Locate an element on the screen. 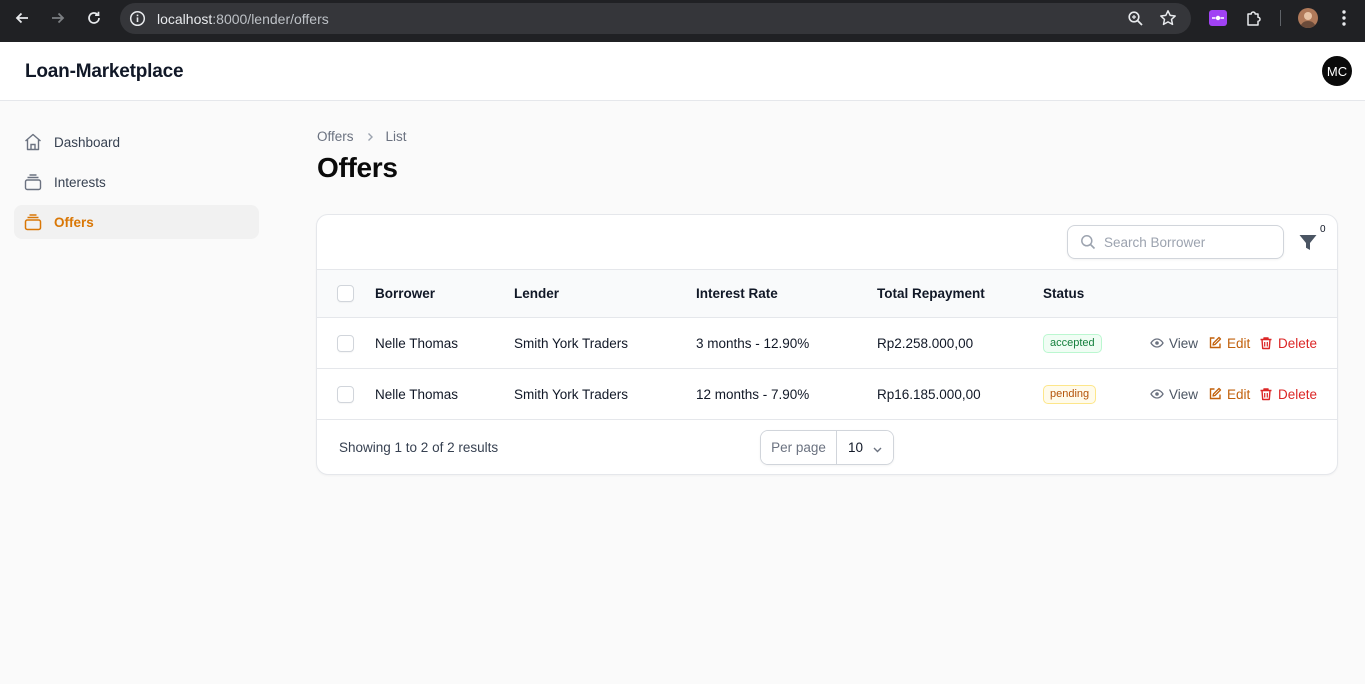 Image resolution: width=1365 pixels, height=684 pixels. chevron-right-icon is located at coordinates (370, 137).